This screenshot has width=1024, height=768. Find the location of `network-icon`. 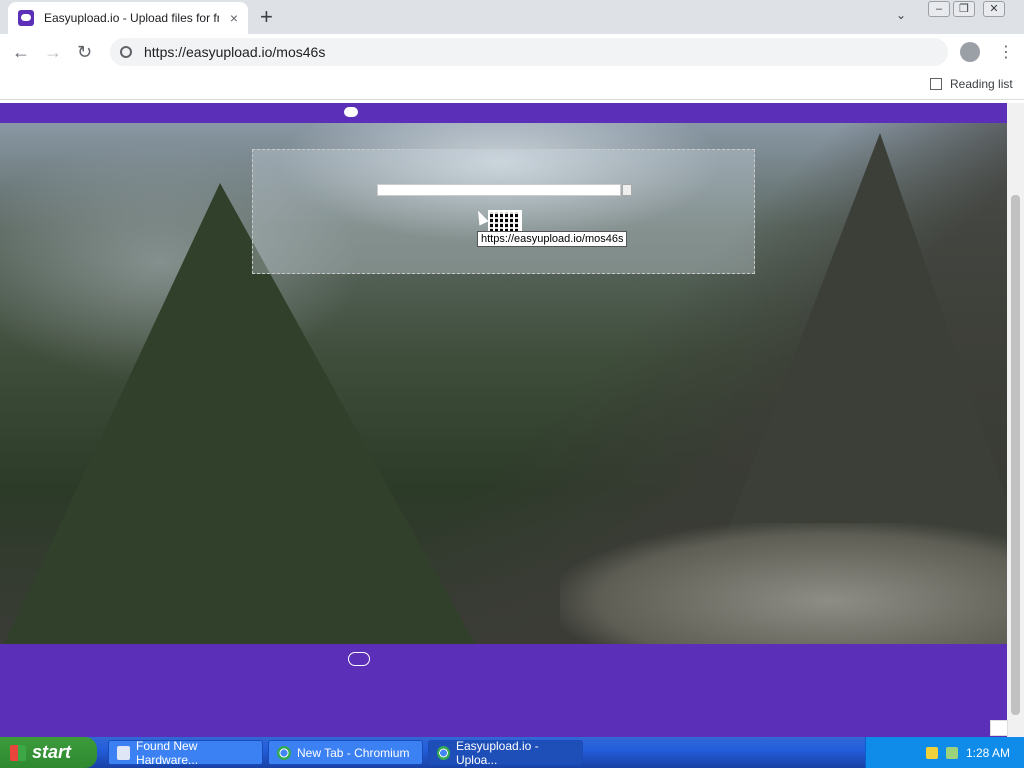

network-icon is located at coordinates (951, 752).